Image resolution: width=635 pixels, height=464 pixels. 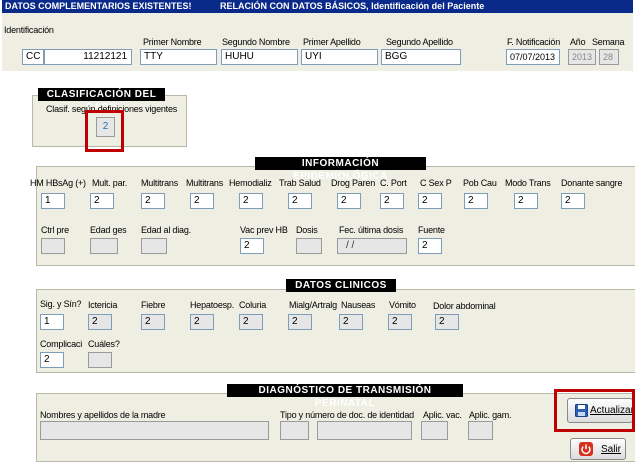 What do you see at coordinates (611, 449) in the screenshot?
I see `salir-label: Salir` at bounding box center [611, 449].